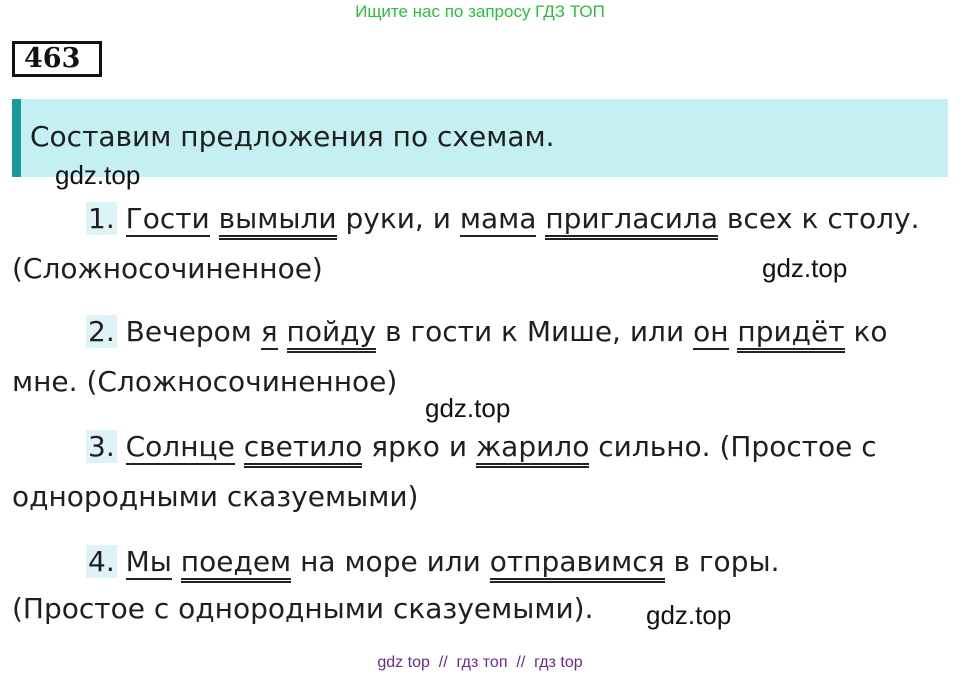 Image resolution: width=960 pixels, height=678 pixels. Describe the element at coordinates (101, 446) in the screenshot. I see `sentence-number: 3.` at that location.